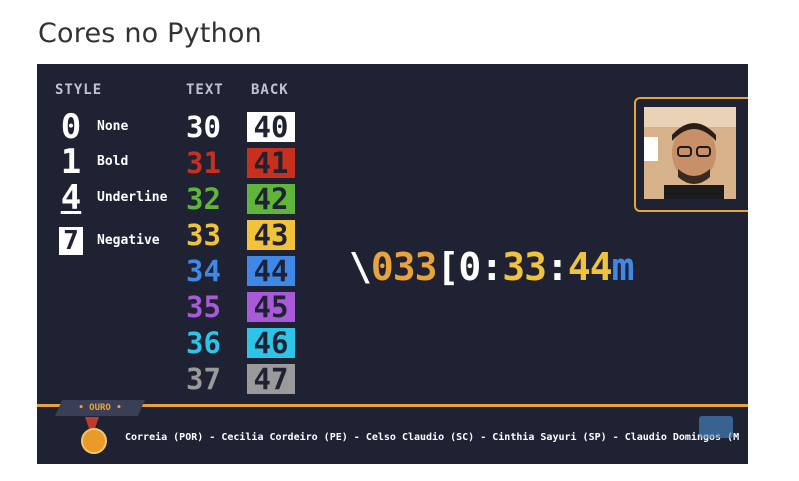 Image resolution: width=799 pixels, height=481 pixels. I want to click on style-header: STYLE, so click(79, 90).